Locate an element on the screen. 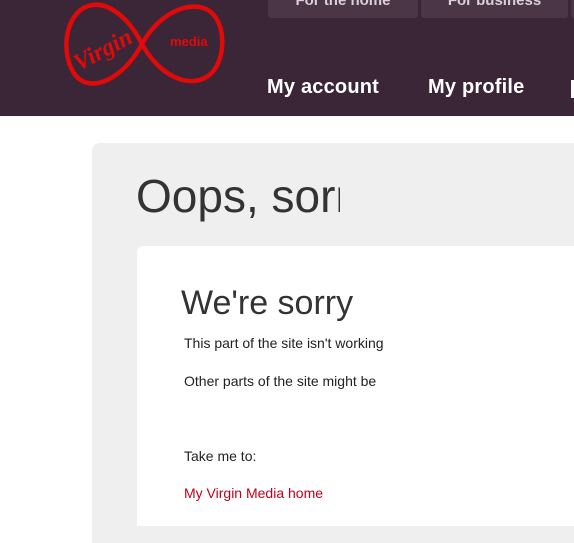 The height and width of the screenshot is (543, 574). tab-for-the-home-label: For the home is located at coordinates (343, 4).